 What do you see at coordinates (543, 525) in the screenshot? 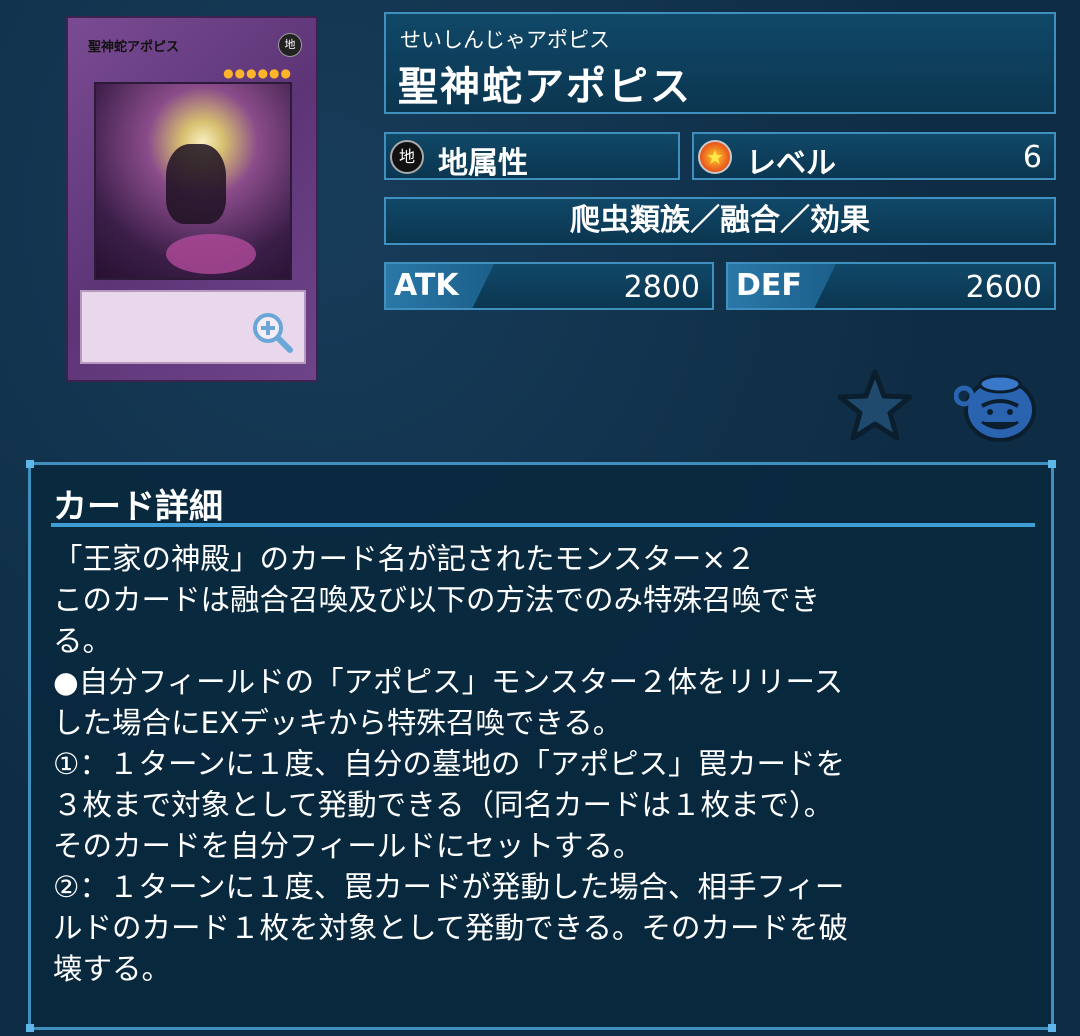
I see `detail-divider` at bounding box center [543, 525].